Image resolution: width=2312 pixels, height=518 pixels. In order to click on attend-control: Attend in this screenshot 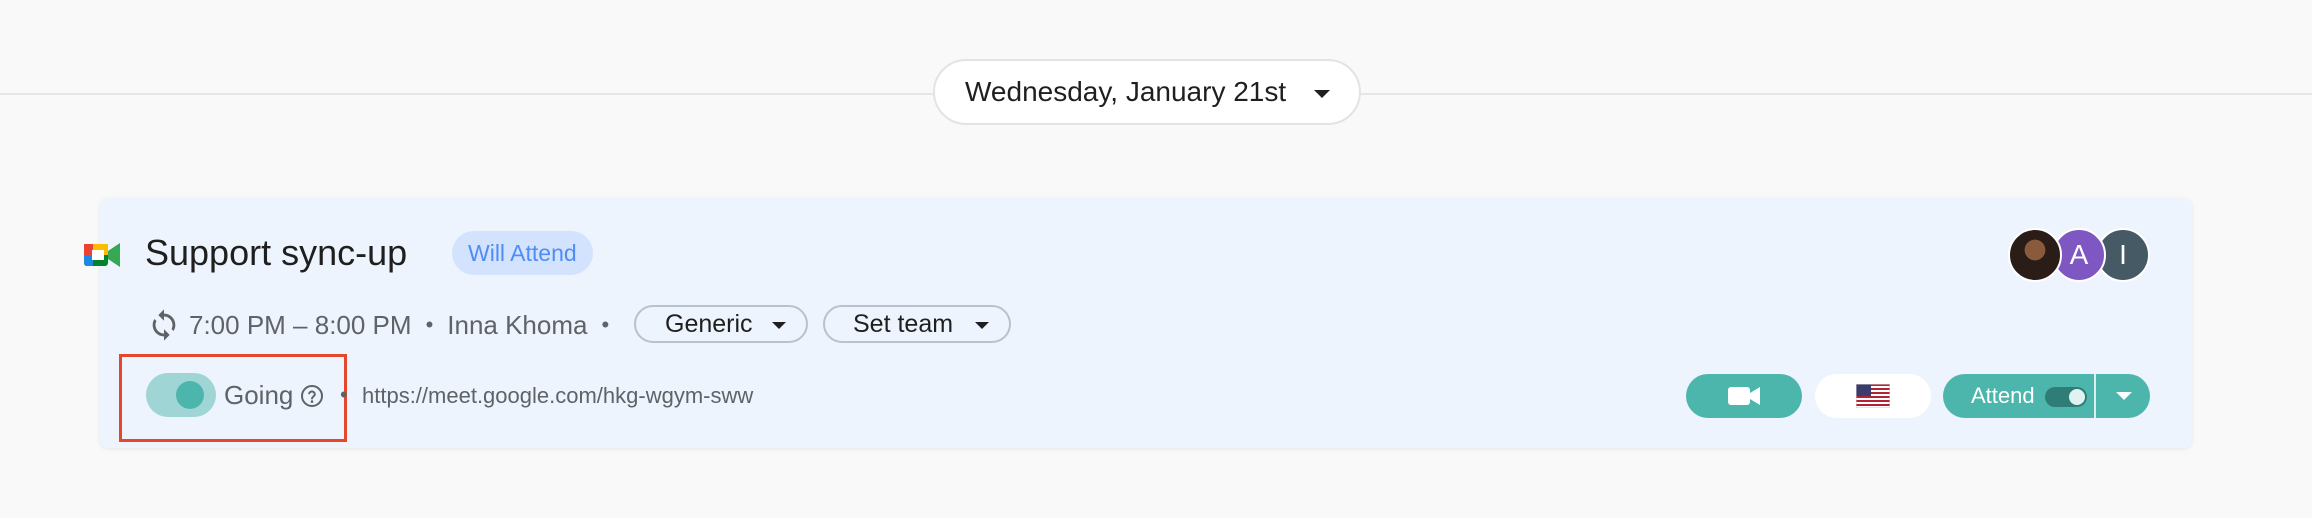, I will do `click(2046, 396)`.